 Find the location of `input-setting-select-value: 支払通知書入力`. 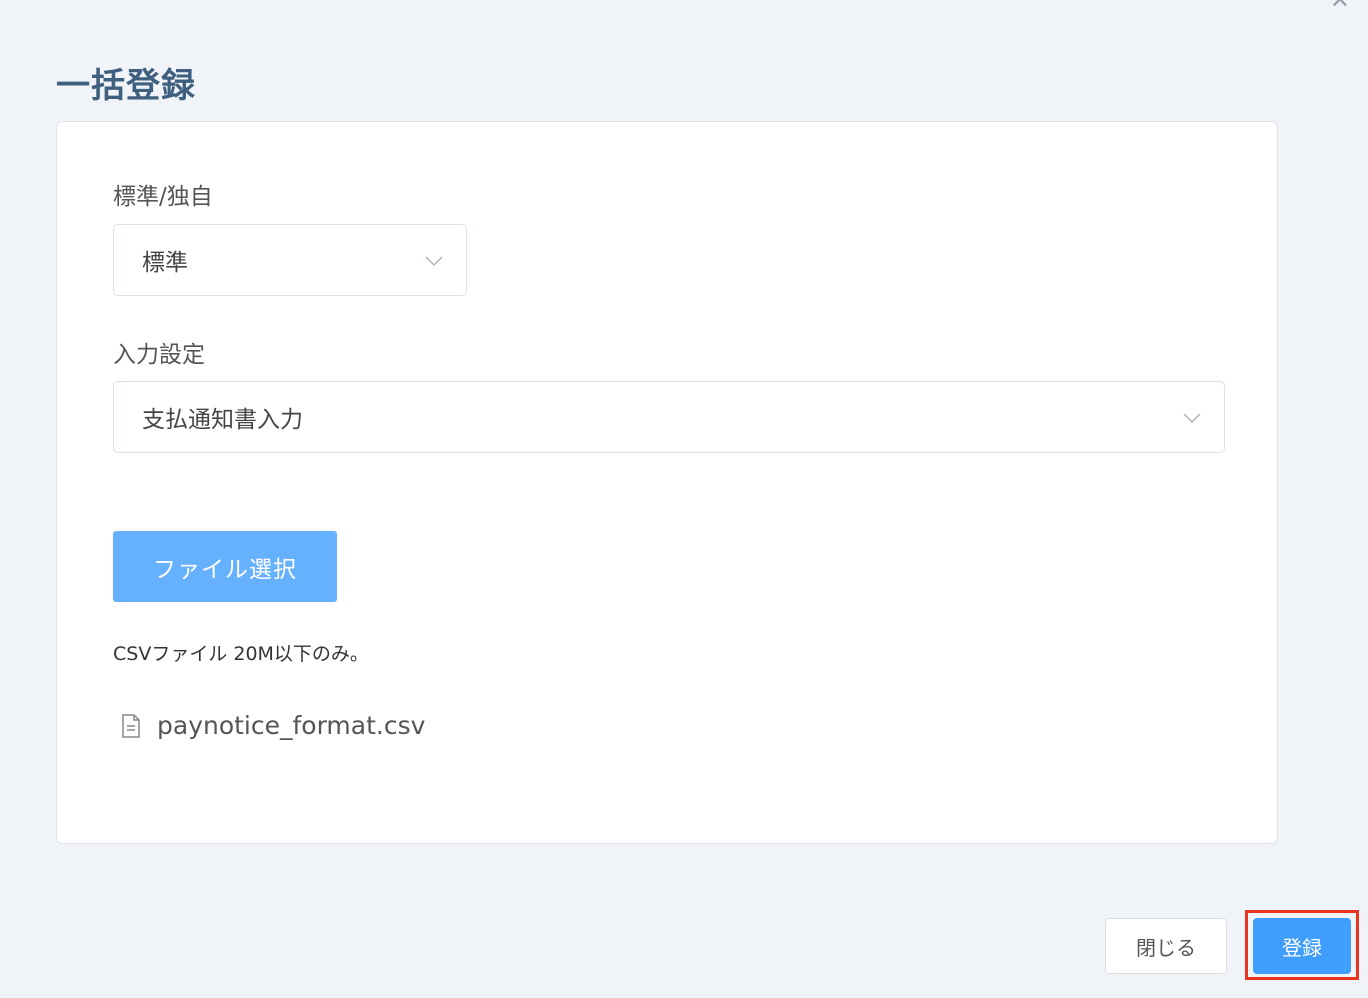

input-setting-select-value: 支払通知書入力 is located at coordinates (222, 420).